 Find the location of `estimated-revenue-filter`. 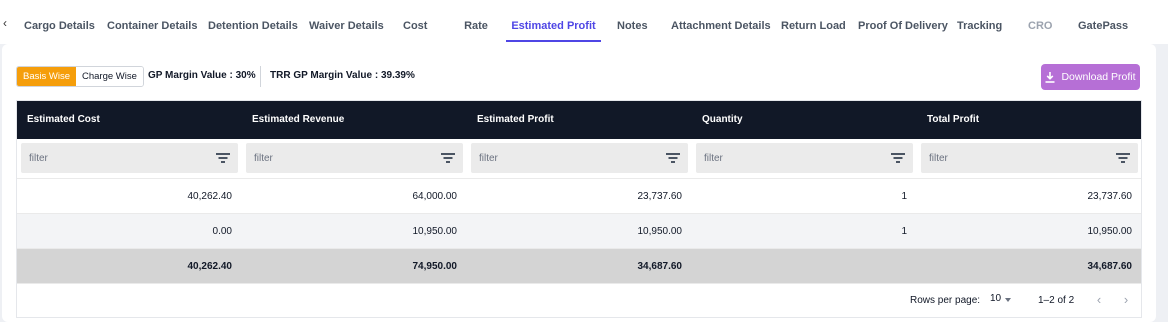

estimated-revenue-filter is located at coordinates (354, 158).